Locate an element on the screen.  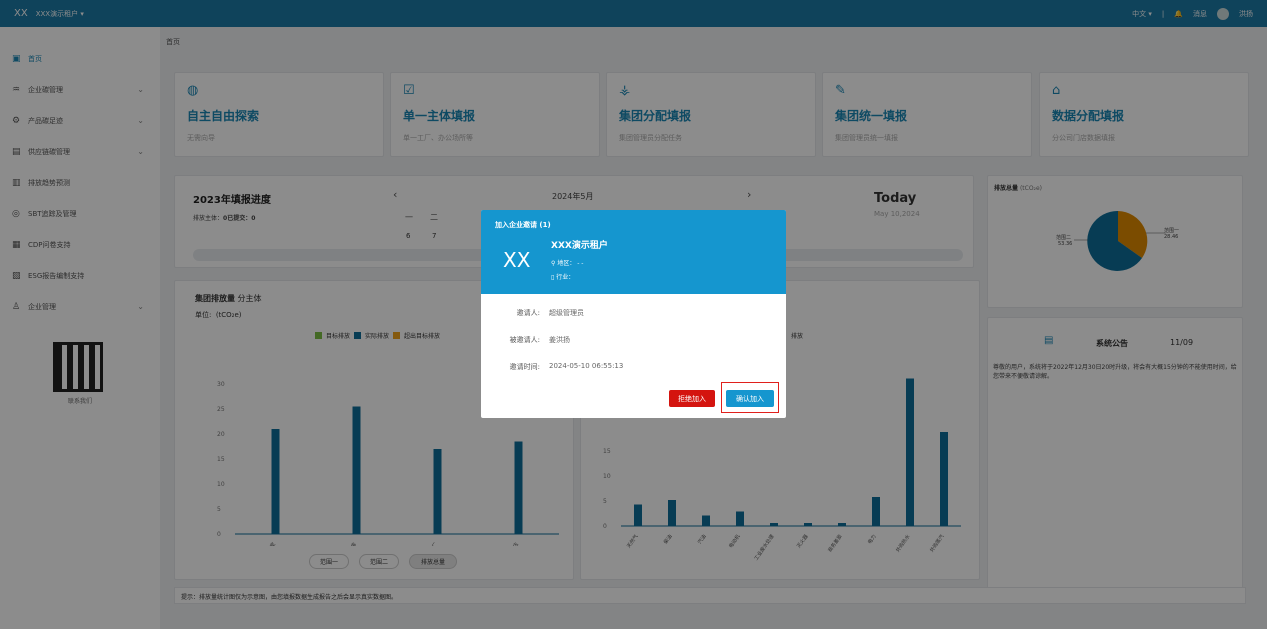
enterprise-logo: XX is located at coordinates (517, 260).